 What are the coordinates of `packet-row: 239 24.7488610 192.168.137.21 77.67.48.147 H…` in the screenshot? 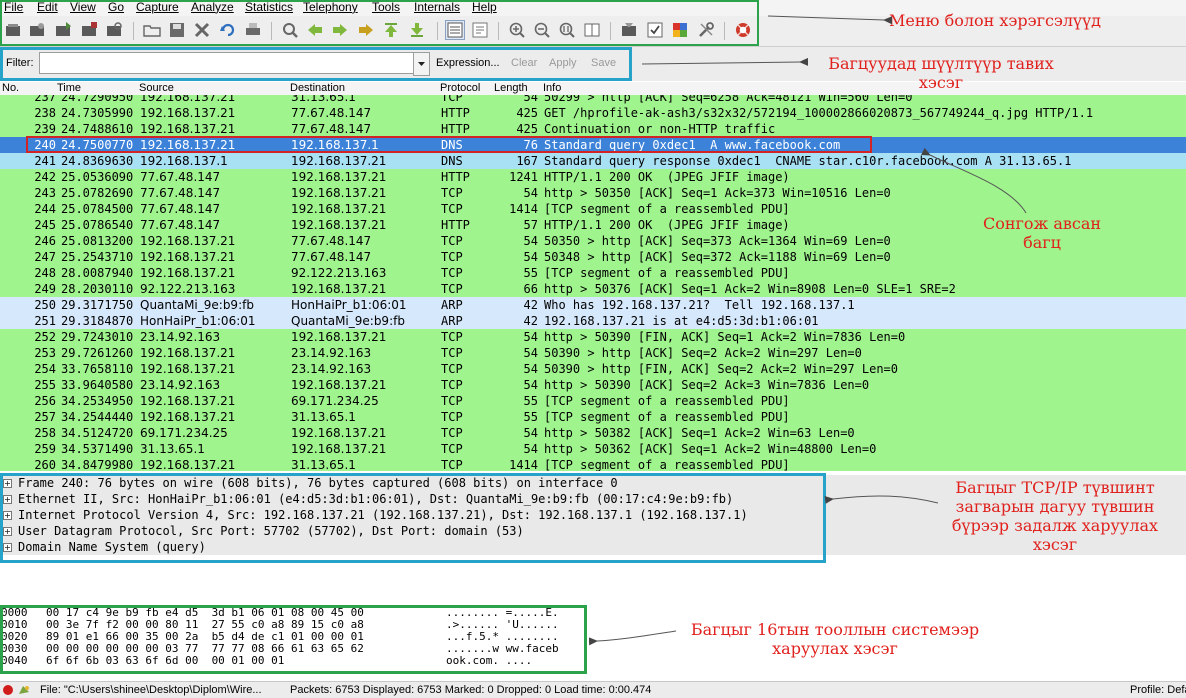 It's located at (593, 129).